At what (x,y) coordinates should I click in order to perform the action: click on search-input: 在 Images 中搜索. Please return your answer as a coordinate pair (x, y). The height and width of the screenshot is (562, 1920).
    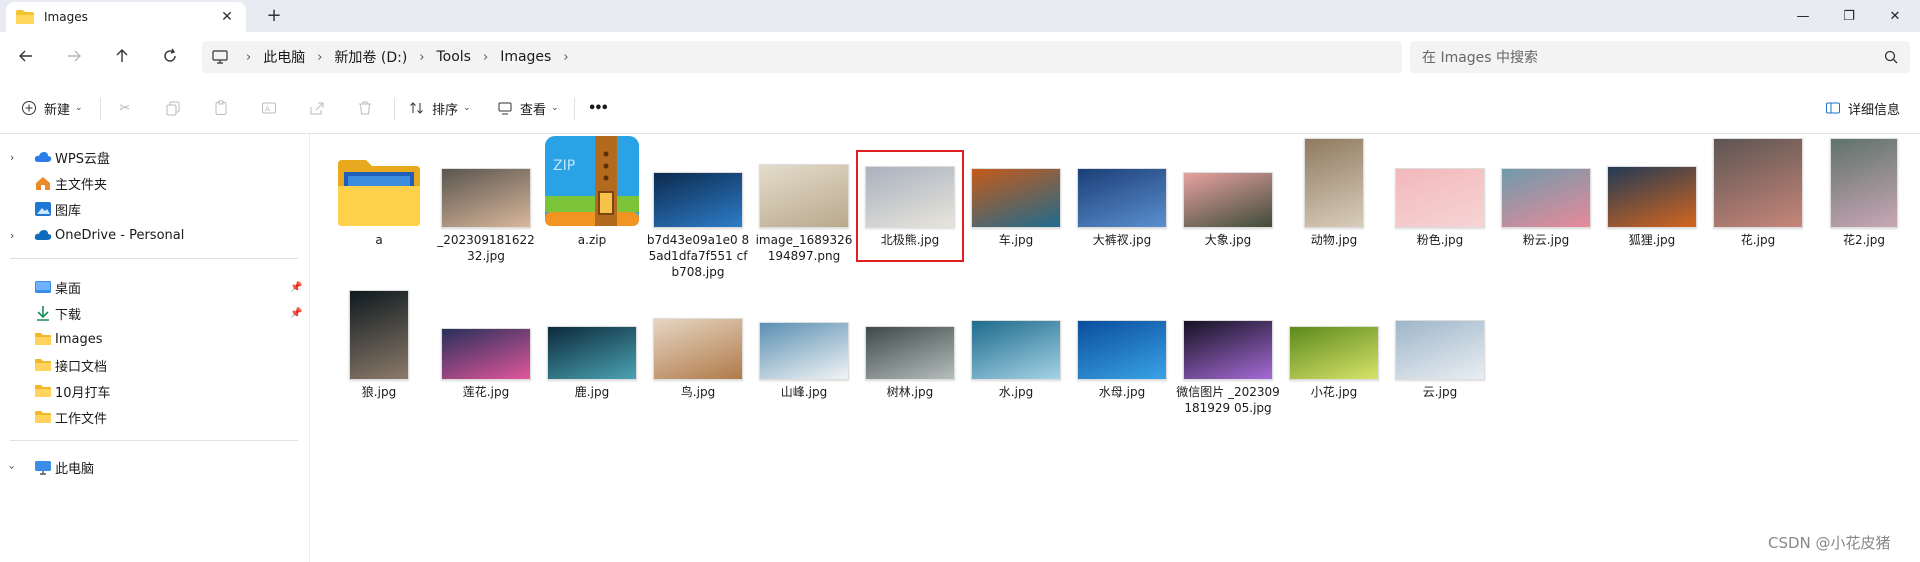
    Looking at the image, I should click on (1660, 57).